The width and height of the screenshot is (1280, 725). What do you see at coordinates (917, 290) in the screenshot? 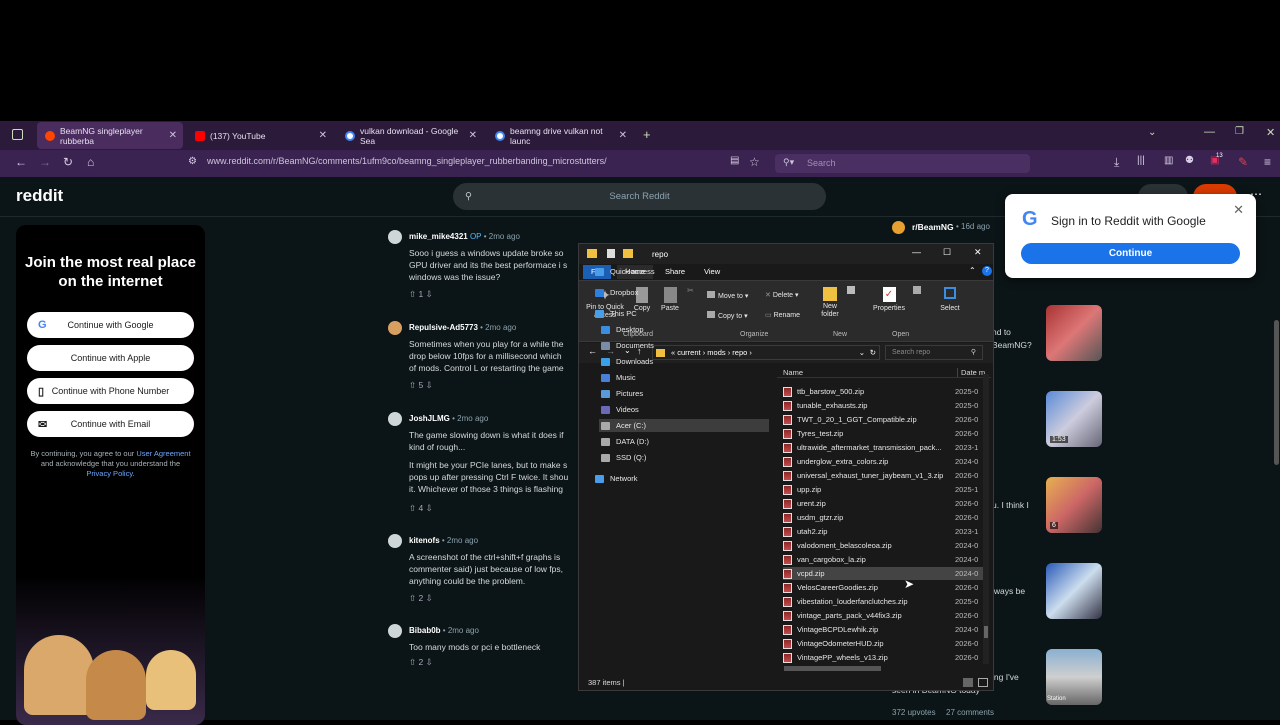
I see `open-icon` at bounding box center [917, 290].